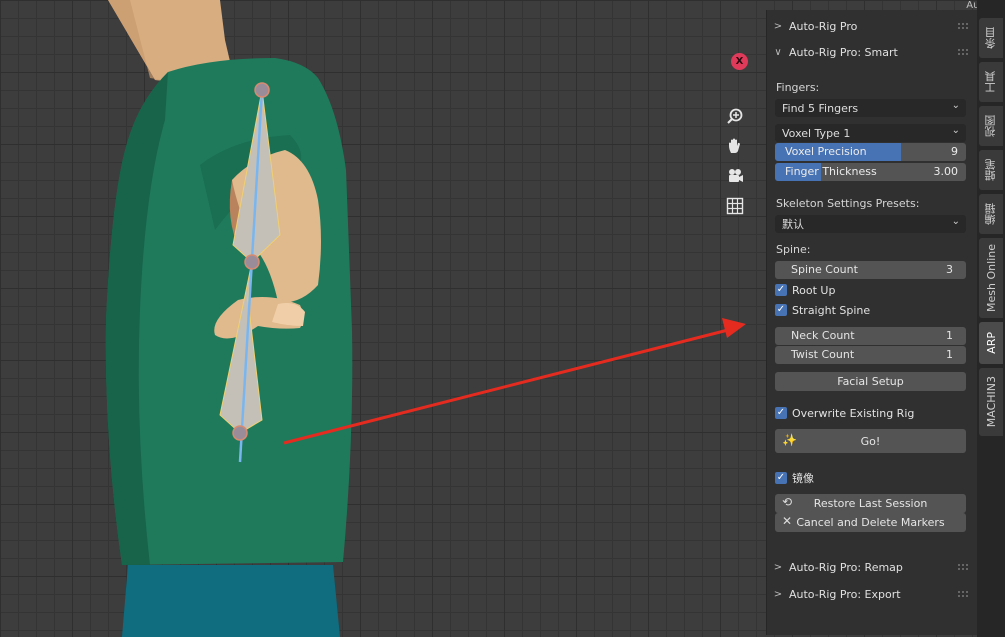 The height and width of the screenshot is (637, 1005). Describe the element at coordinates (848, 203) in the screenshot. I see `presets-label: Skeleton Settings Presets:` at that location.